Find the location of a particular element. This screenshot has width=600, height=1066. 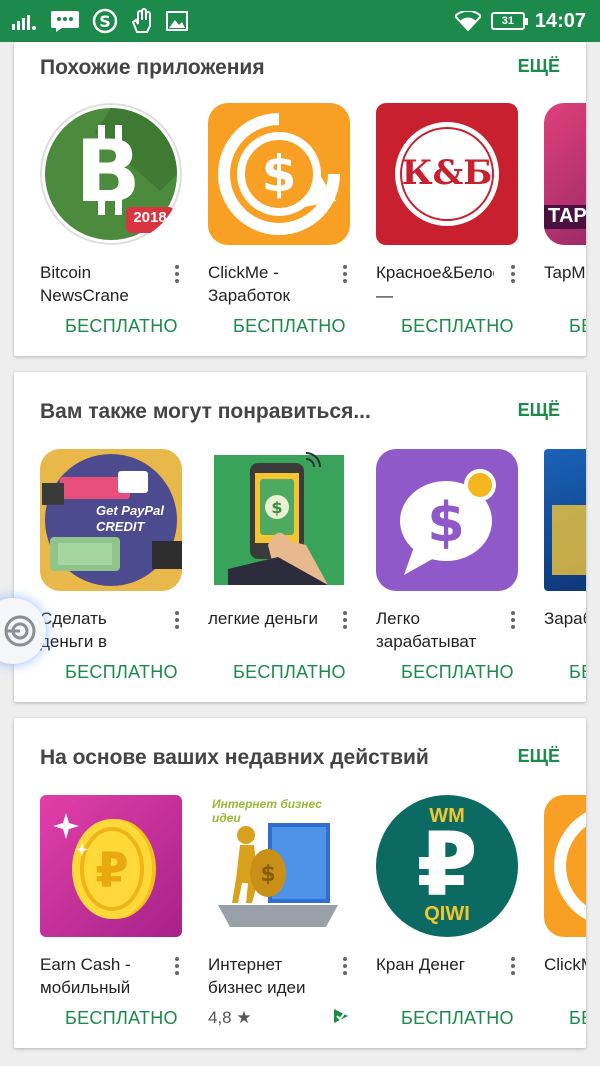

ruble-coin-app-icon: ₽ is located at coordinates (111, 866).